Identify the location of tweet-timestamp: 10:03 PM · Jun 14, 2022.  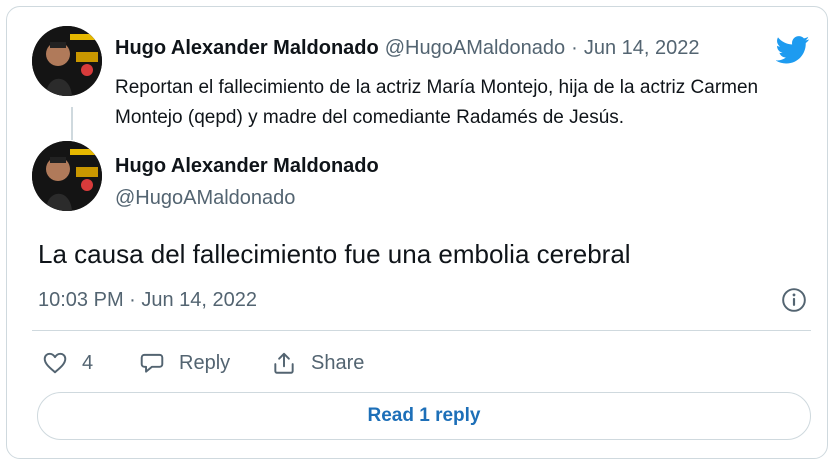
(147, 300).